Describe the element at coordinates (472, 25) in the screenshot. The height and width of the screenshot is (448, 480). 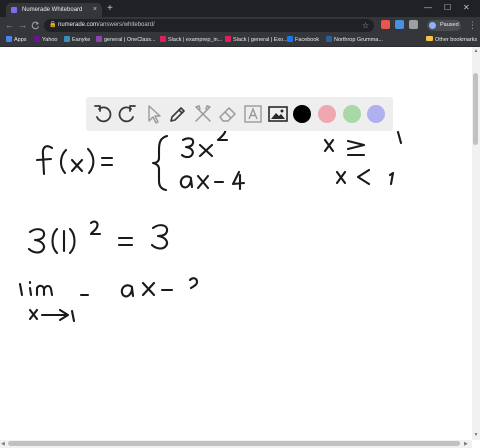
I see `browser-menu-icon: ⋮` at that location.